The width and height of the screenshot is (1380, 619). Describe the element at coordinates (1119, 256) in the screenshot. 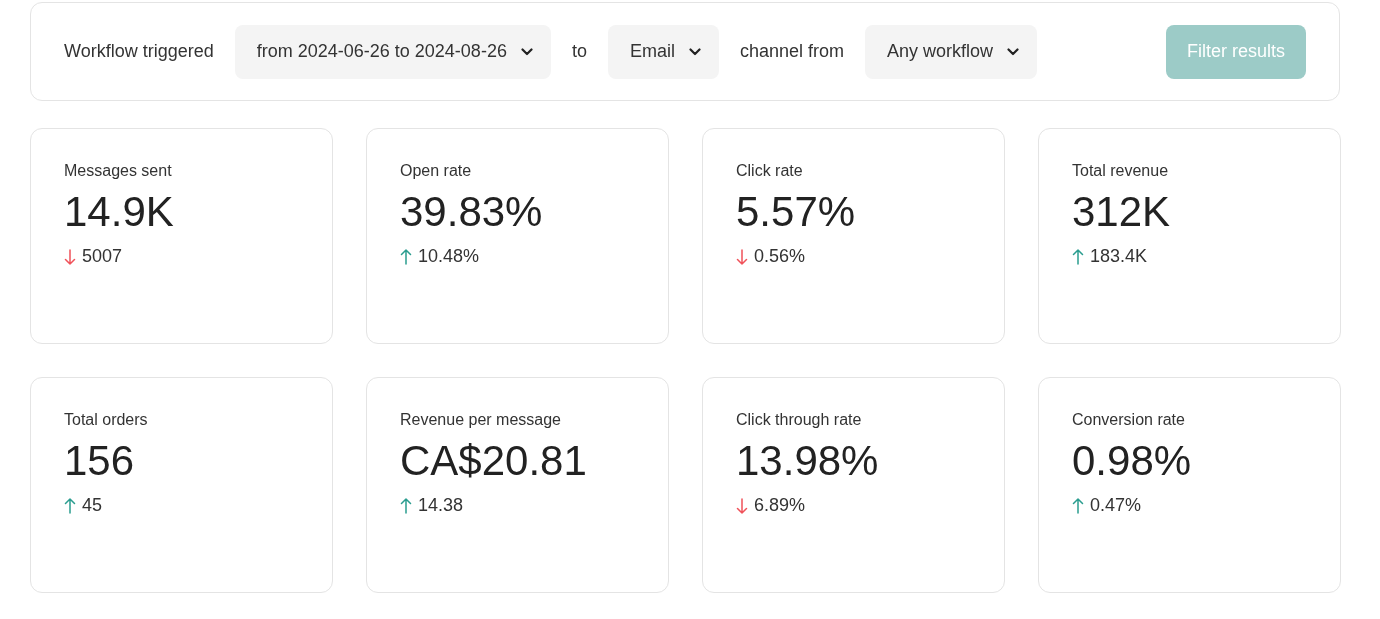

I see `metric-change: 183.4K` at that location.